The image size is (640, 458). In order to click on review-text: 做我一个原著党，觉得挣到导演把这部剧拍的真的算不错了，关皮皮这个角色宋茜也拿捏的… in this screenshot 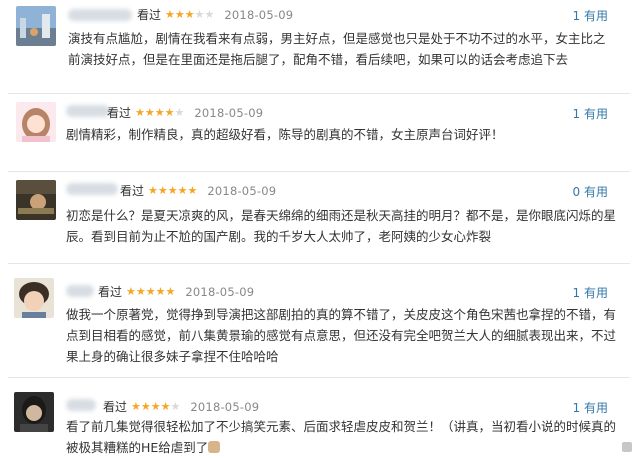, I will do `click(341, 335)`.